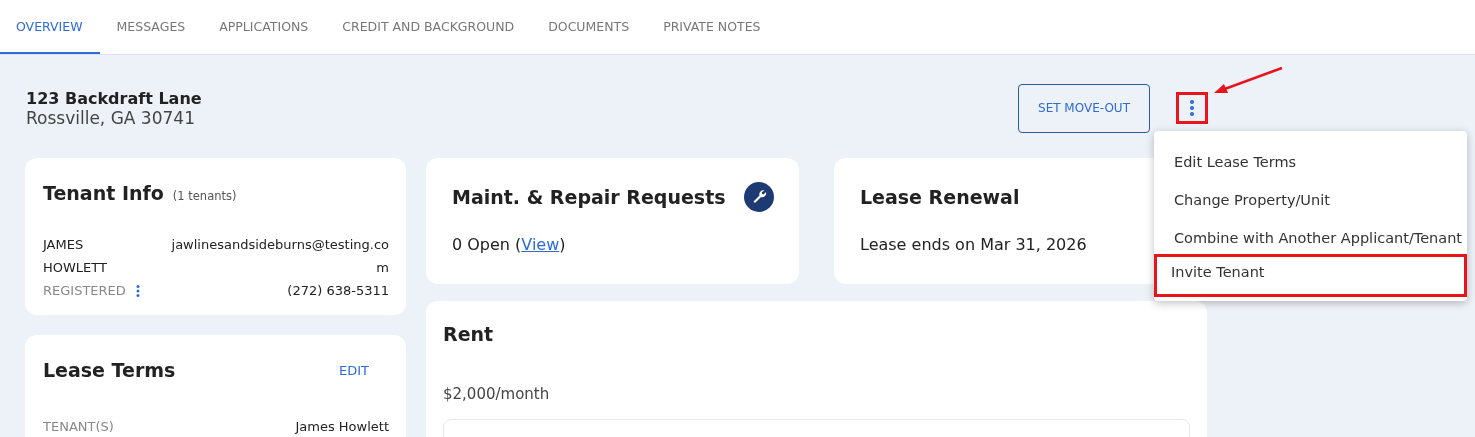 This screenshot has height=437, width=1475. What do you see at coordinates (78, 426) in the screenshot?
I see `field-label: TENANT(S)` at bounding box center [78, 426].